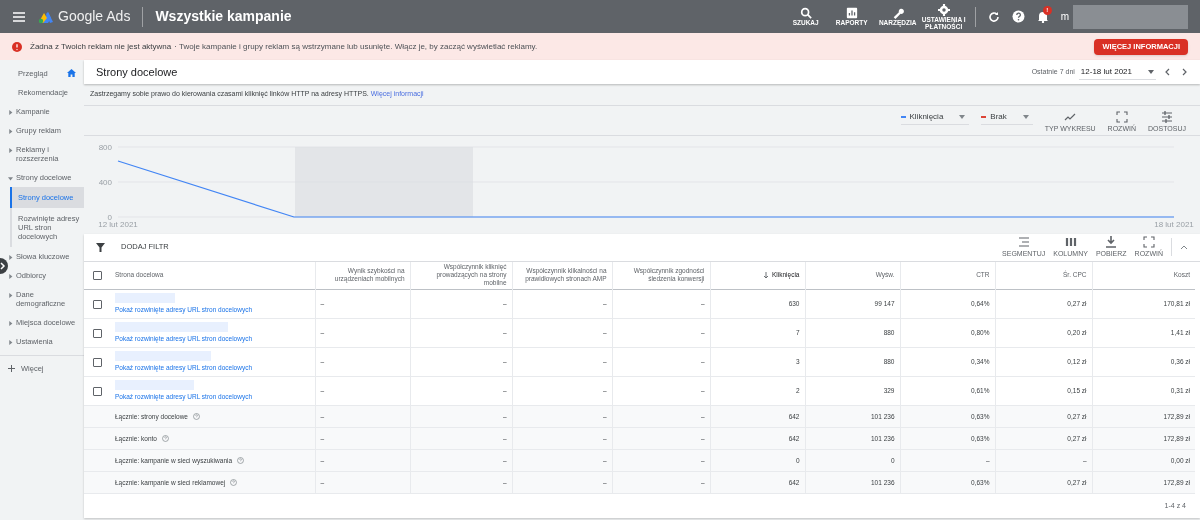 The width and height of the screenshot is (1200, 520). Describe the element at coordinates (1070, 242) in the screenshot. I see `columns-icon` at that location.